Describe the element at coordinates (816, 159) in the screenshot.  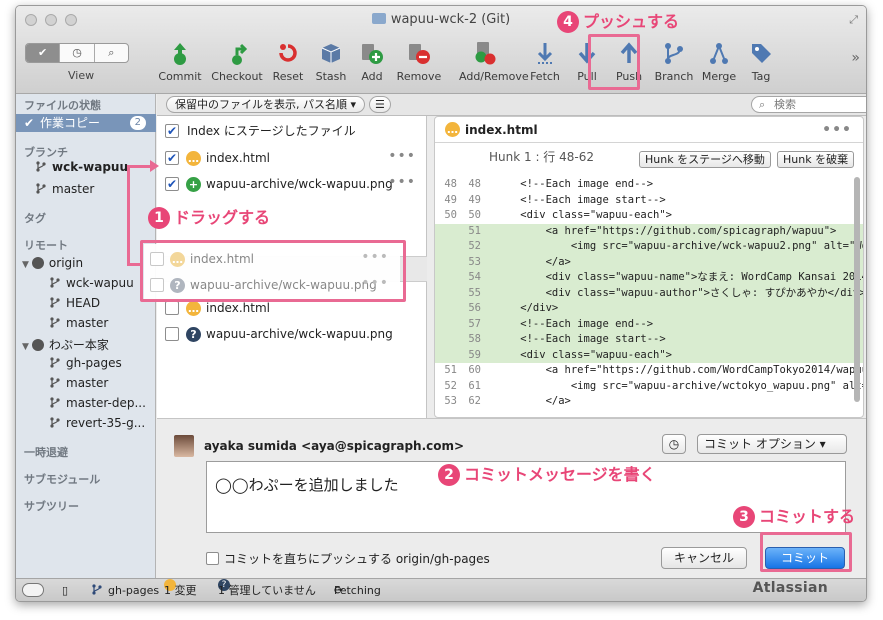
I see `discard-hunk-button: Hunk を破棄` at that location.